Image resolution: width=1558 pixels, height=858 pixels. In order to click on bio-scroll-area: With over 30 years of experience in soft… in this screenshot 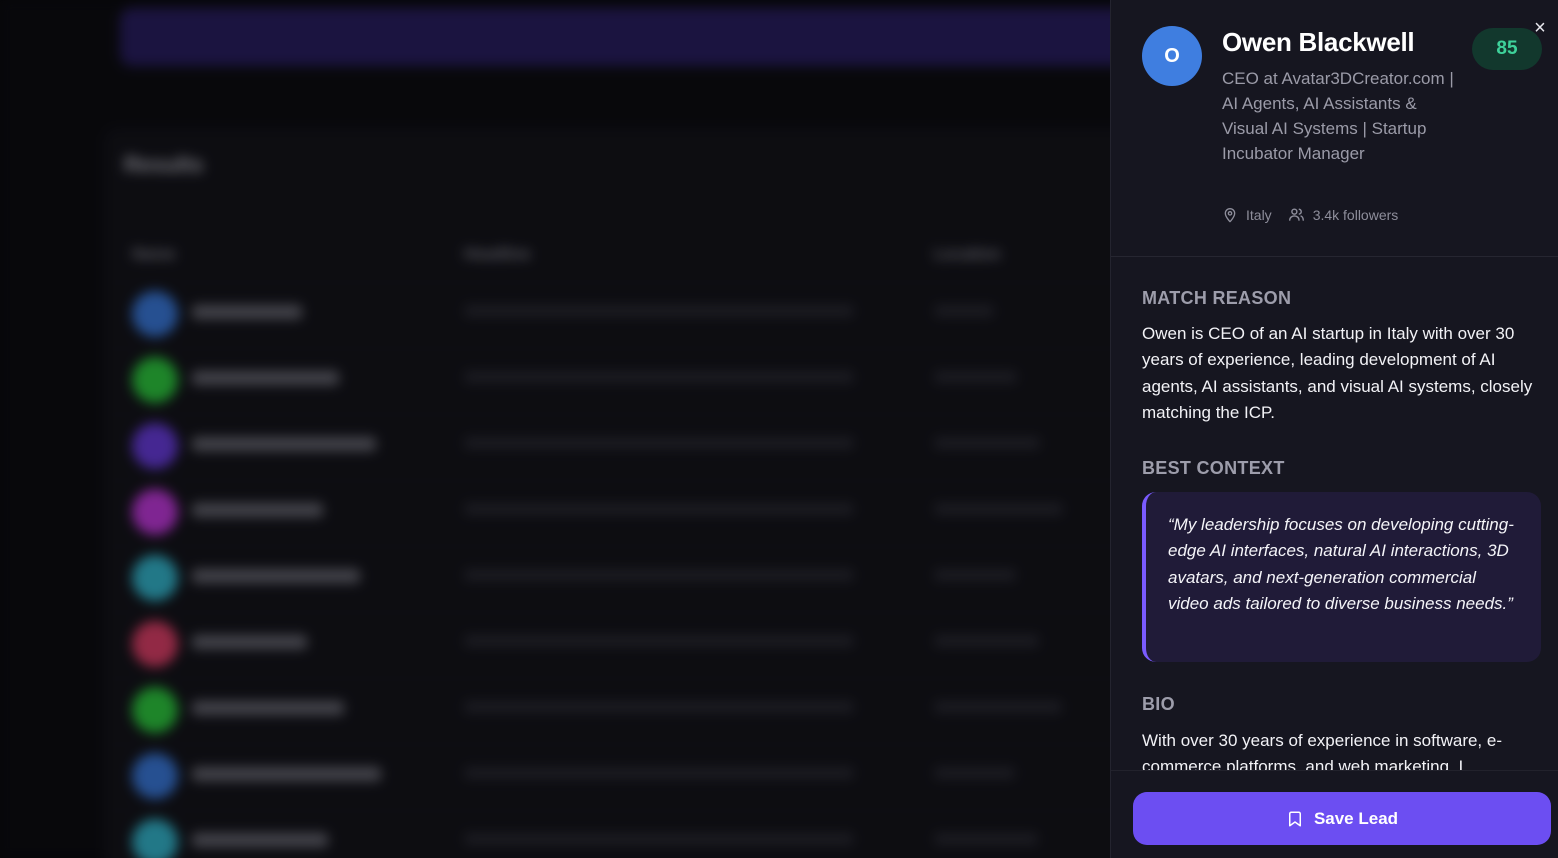, I will do `click(1344, 749)`.